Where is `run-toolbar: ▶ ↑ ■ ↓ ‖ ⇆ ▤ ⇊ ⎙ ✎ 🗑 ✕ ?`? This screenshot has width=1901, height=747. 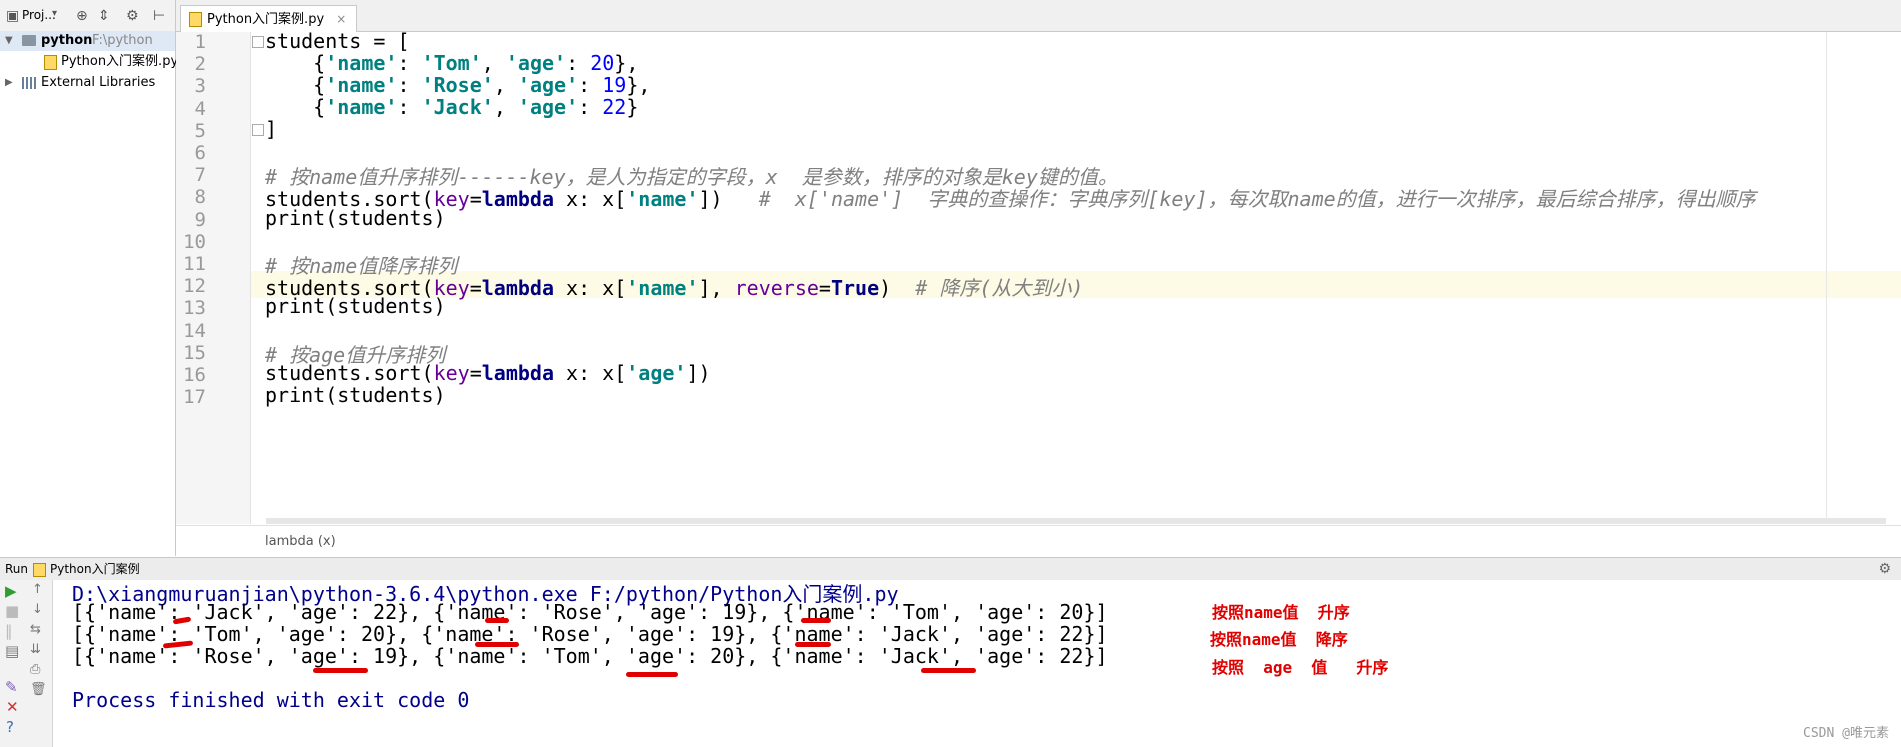 run-toolbar: ▶ ↑ ■ ↓ ‖ ⇆ ▤ ⇊ ⎙ ✎ 🗑 ✕ ? is located at coordinates (26, 663).